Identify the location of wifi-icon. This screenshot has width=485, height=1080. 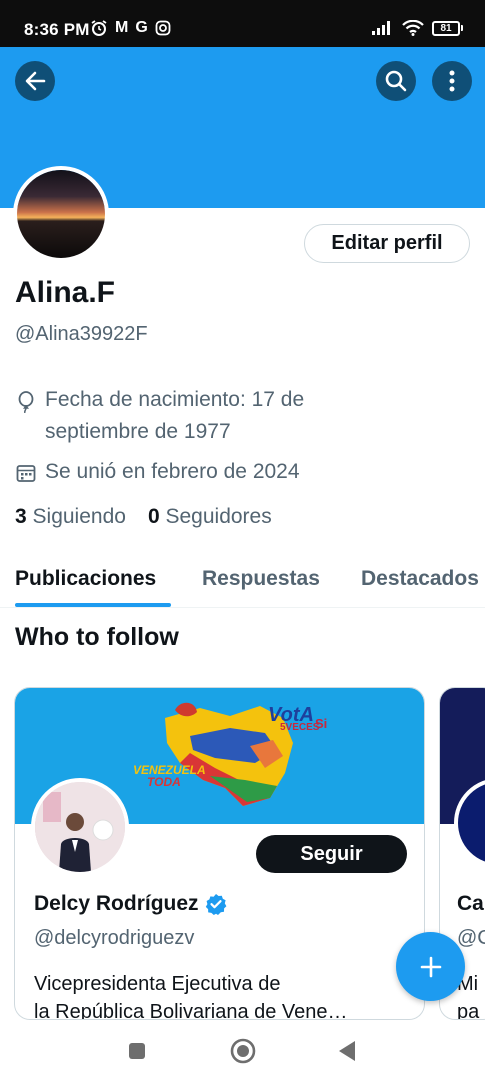
(413, 28).